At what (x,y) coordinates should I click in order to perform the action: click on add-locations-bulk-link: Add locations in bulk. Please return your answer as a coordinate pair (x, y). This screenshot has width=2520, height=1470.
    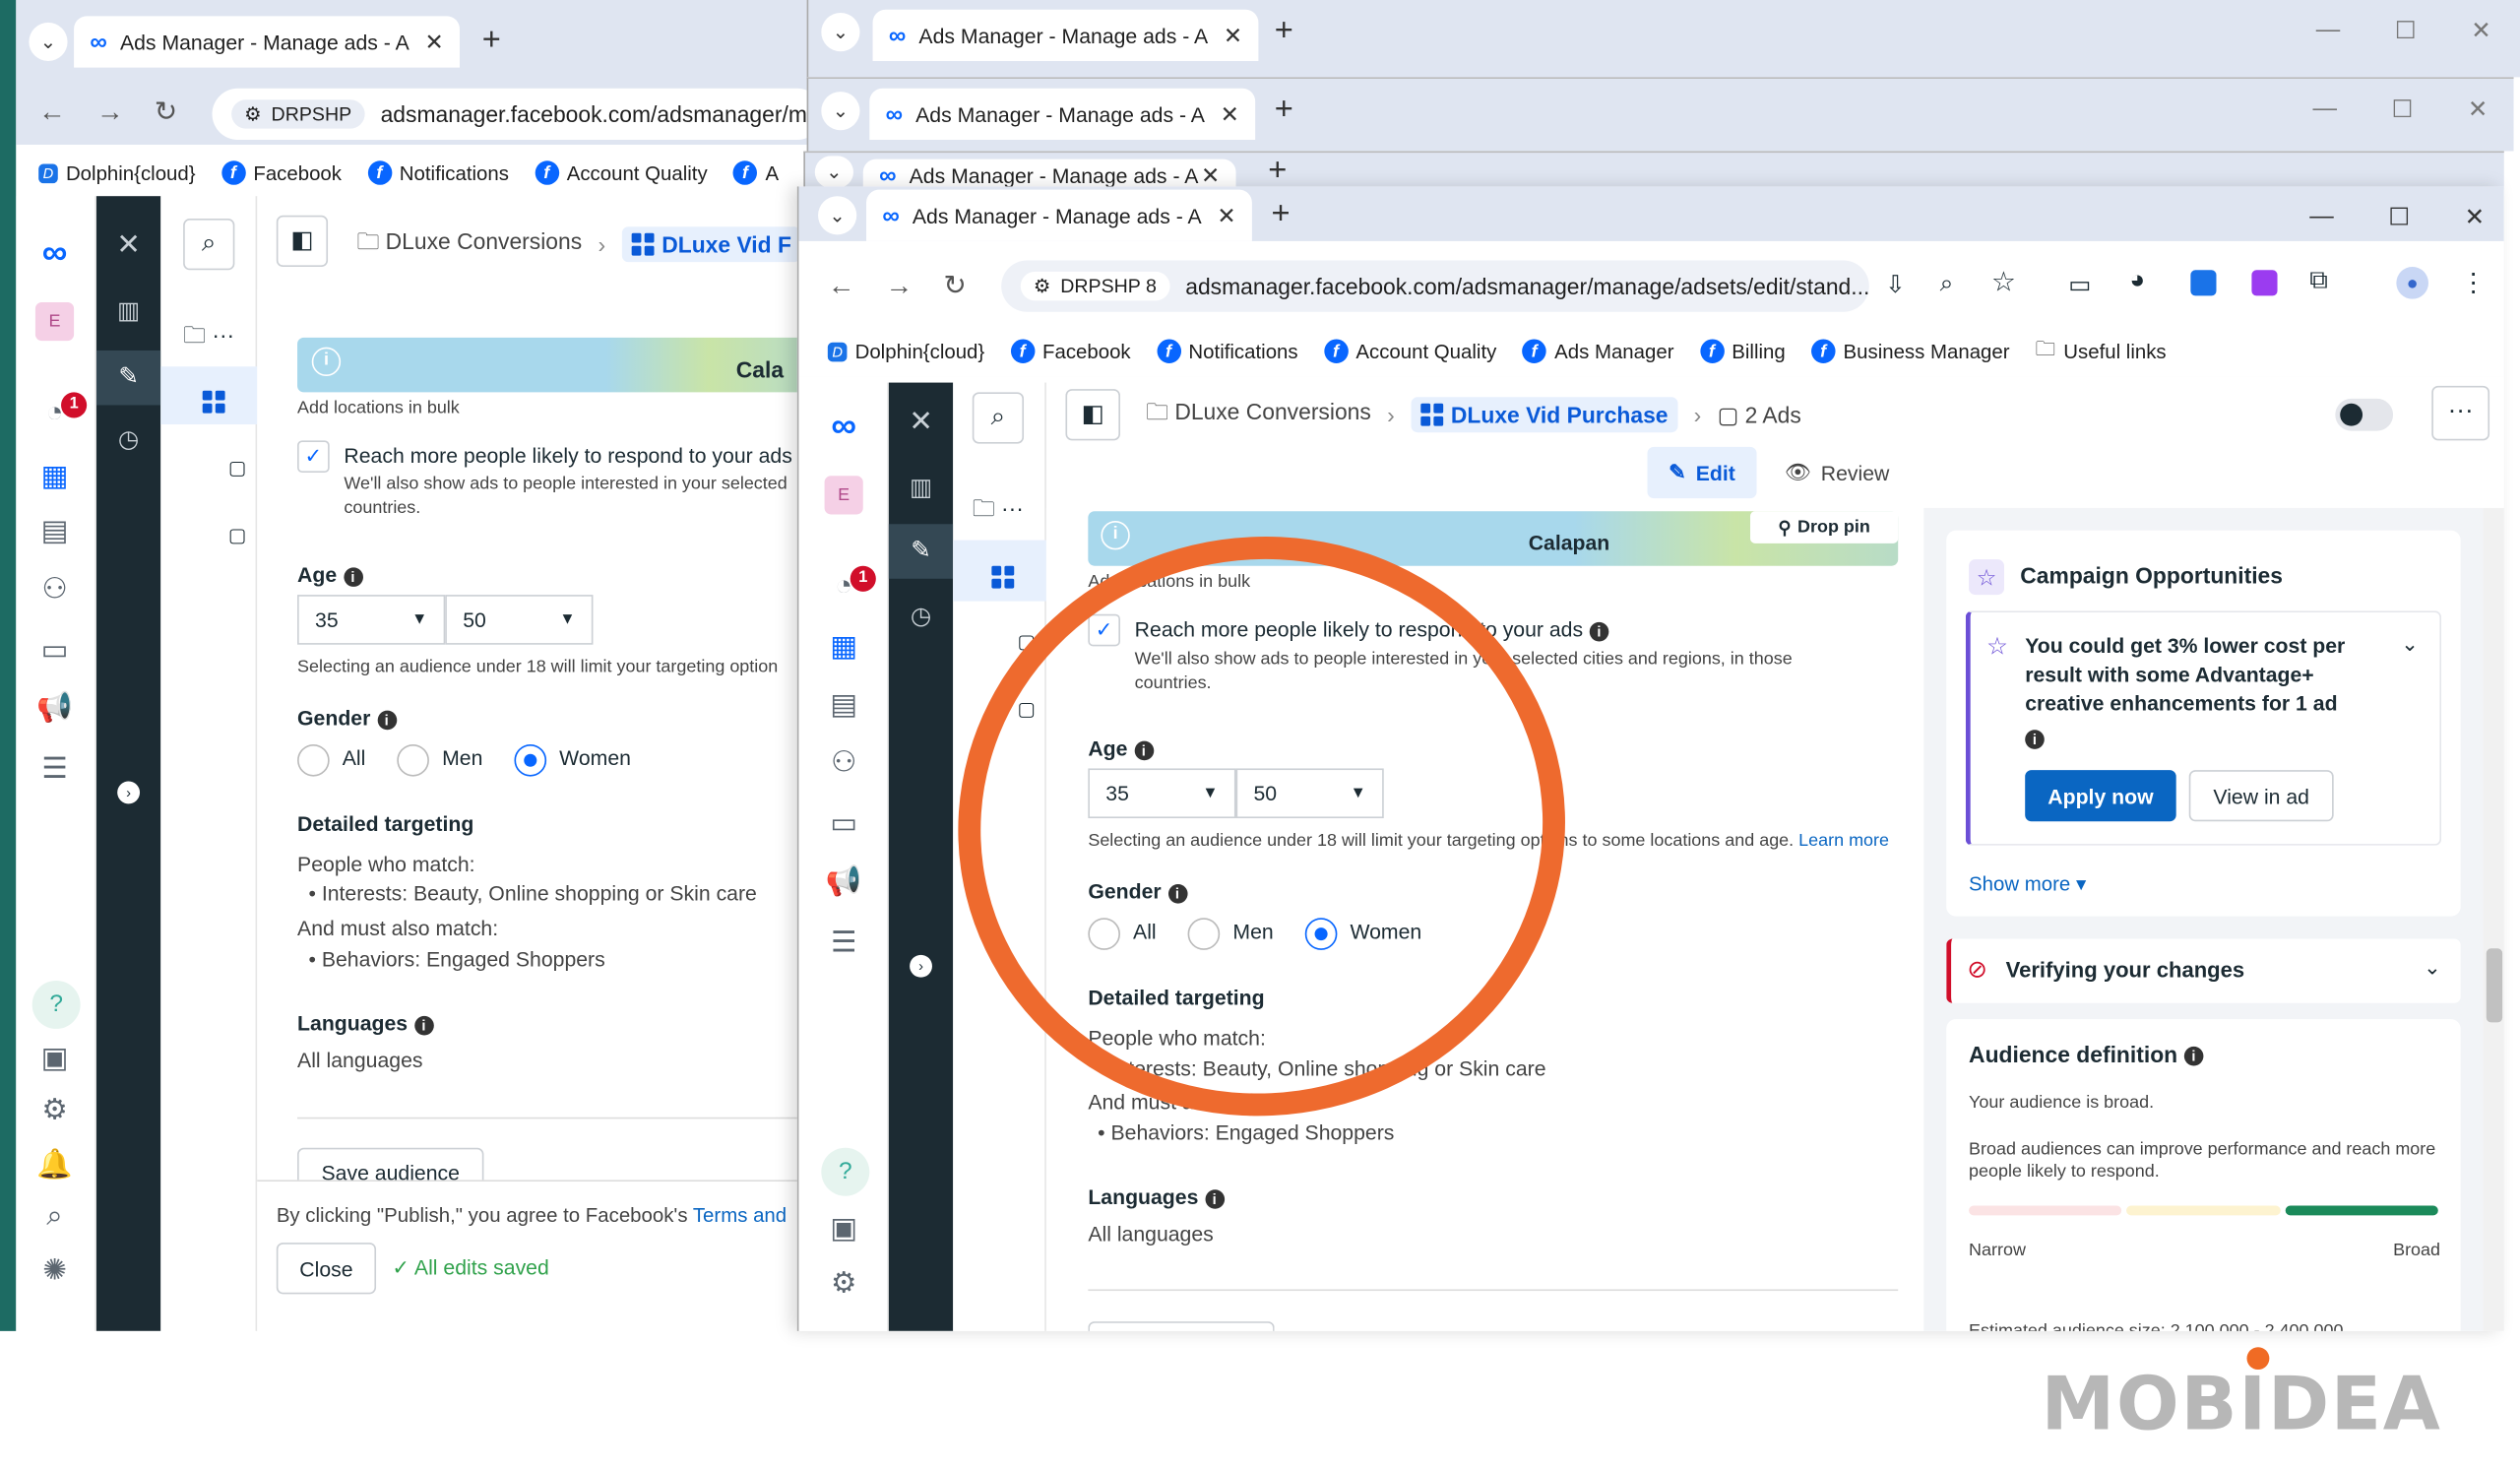
    Looking at the image, I should click on (378, 408).